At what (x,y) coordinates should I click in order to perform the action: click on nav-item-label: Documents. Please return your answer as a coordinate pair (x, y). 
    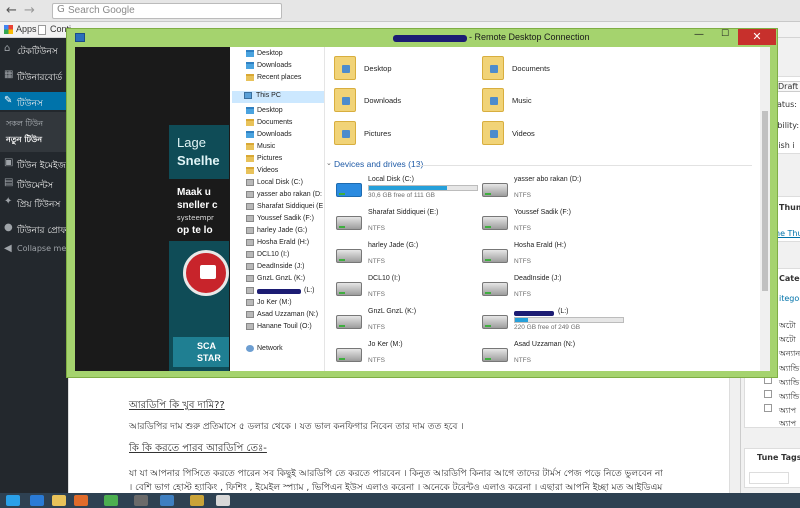
    Looking at the image, I should click on (275, 122).